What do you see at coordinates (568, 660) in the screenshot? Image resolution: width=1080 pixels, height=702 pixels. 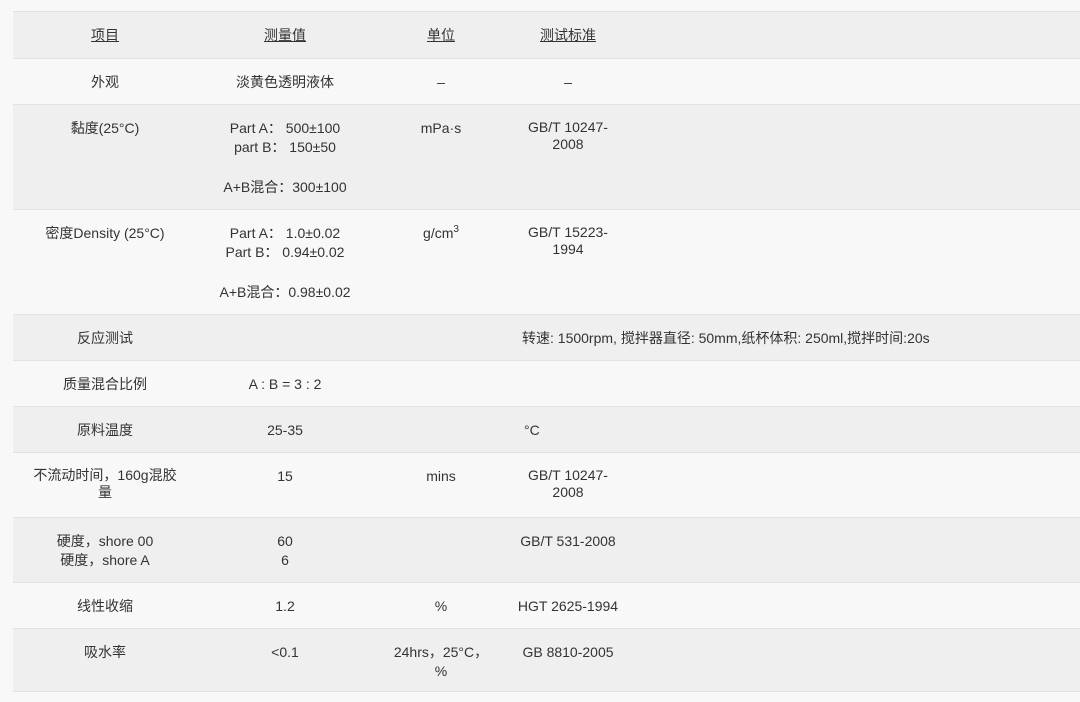 I see `row-standard: GB 8810-2005` at bounding box center [568, 660].